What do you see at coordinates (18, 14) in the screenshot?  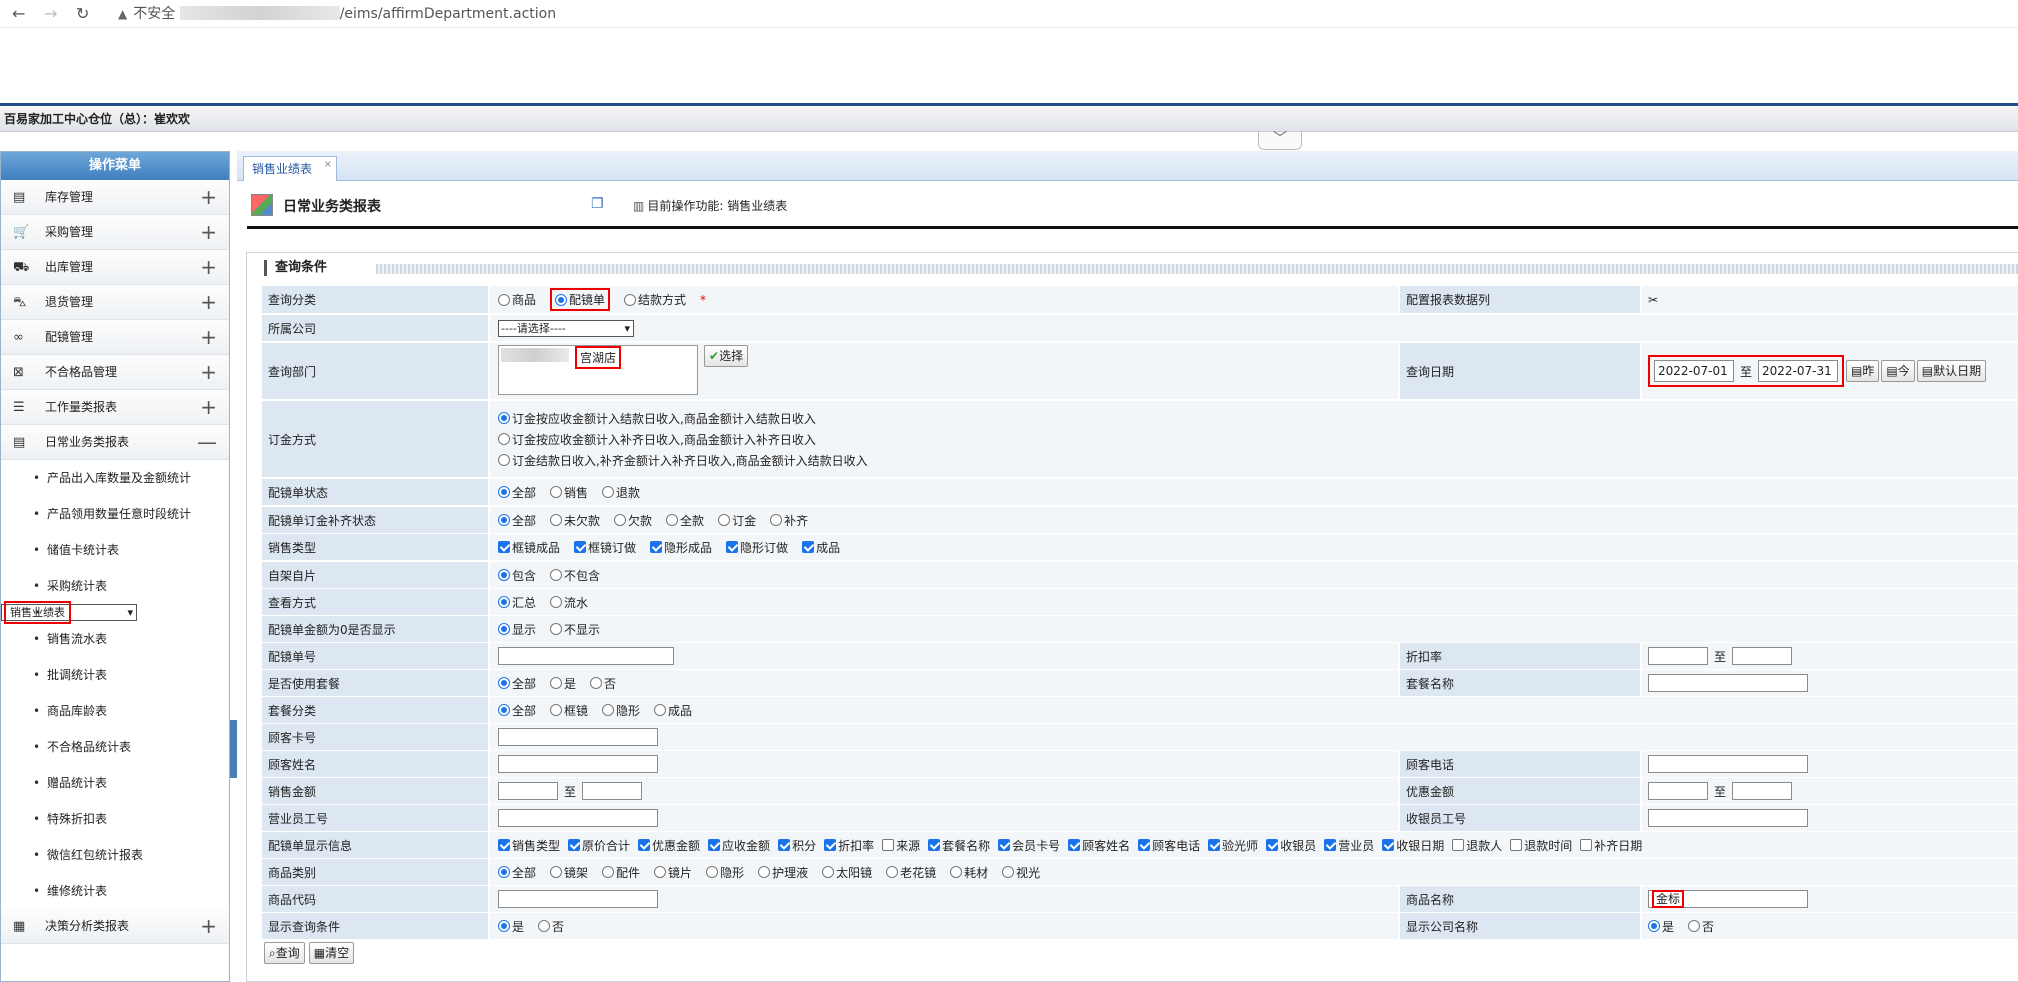 I see `back-icon: ←` at bounding box center [18, 14].